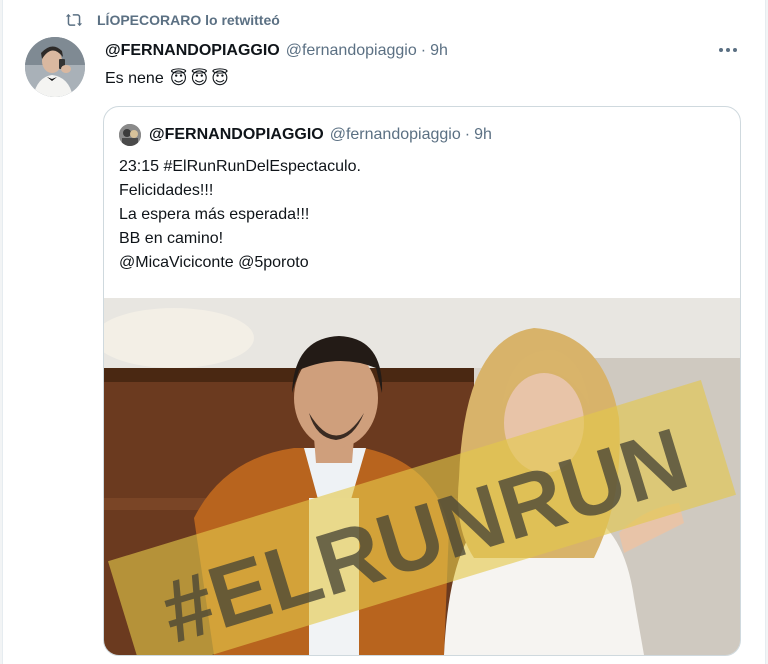 The width and height of the screenshot is (768, 664). I want to click on quoted-time: 9h, so click(483, 135).